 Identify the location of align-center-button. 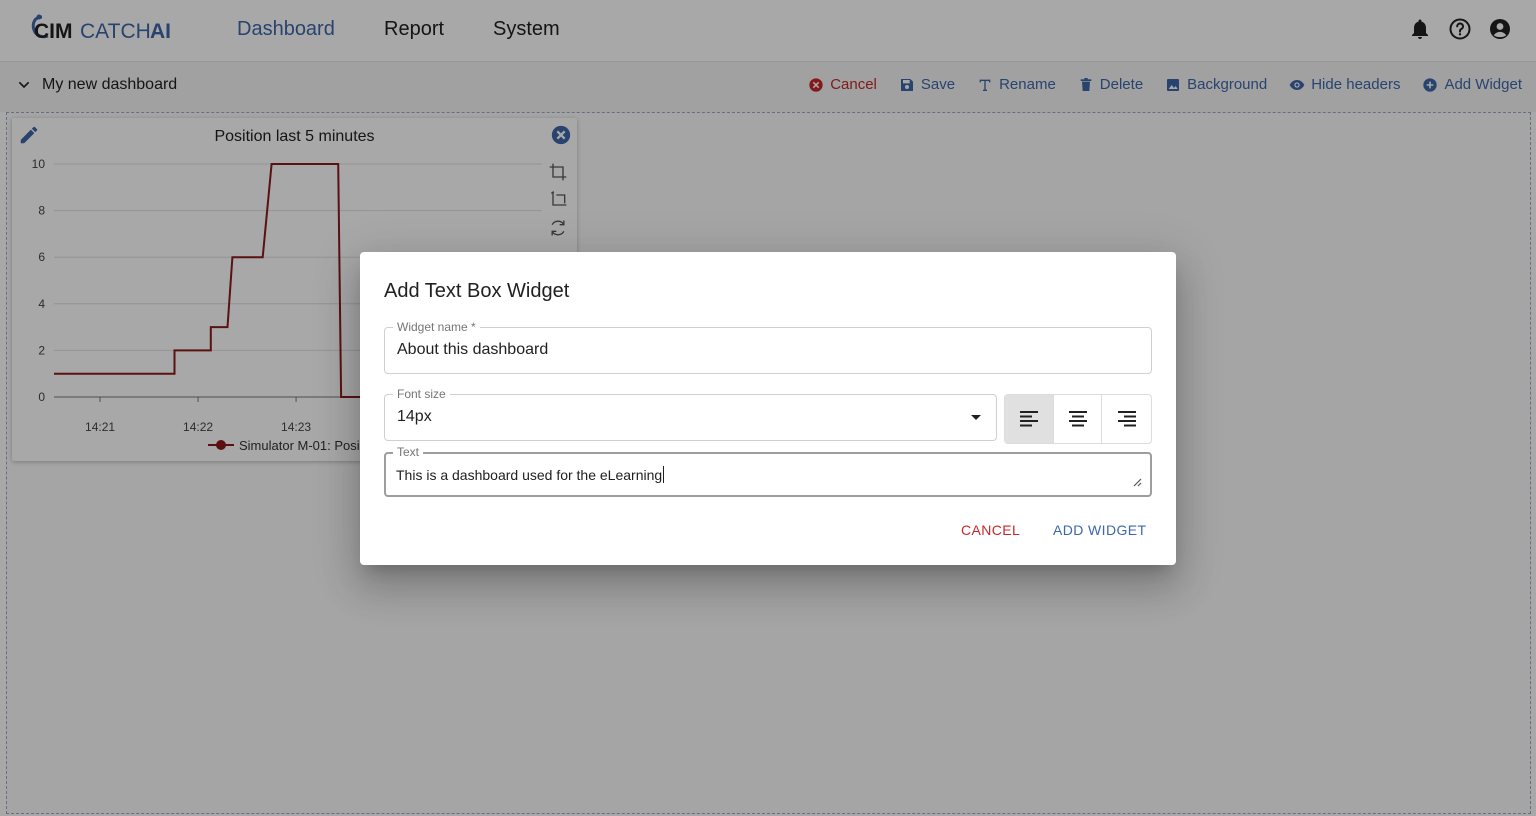
(1078, 419).